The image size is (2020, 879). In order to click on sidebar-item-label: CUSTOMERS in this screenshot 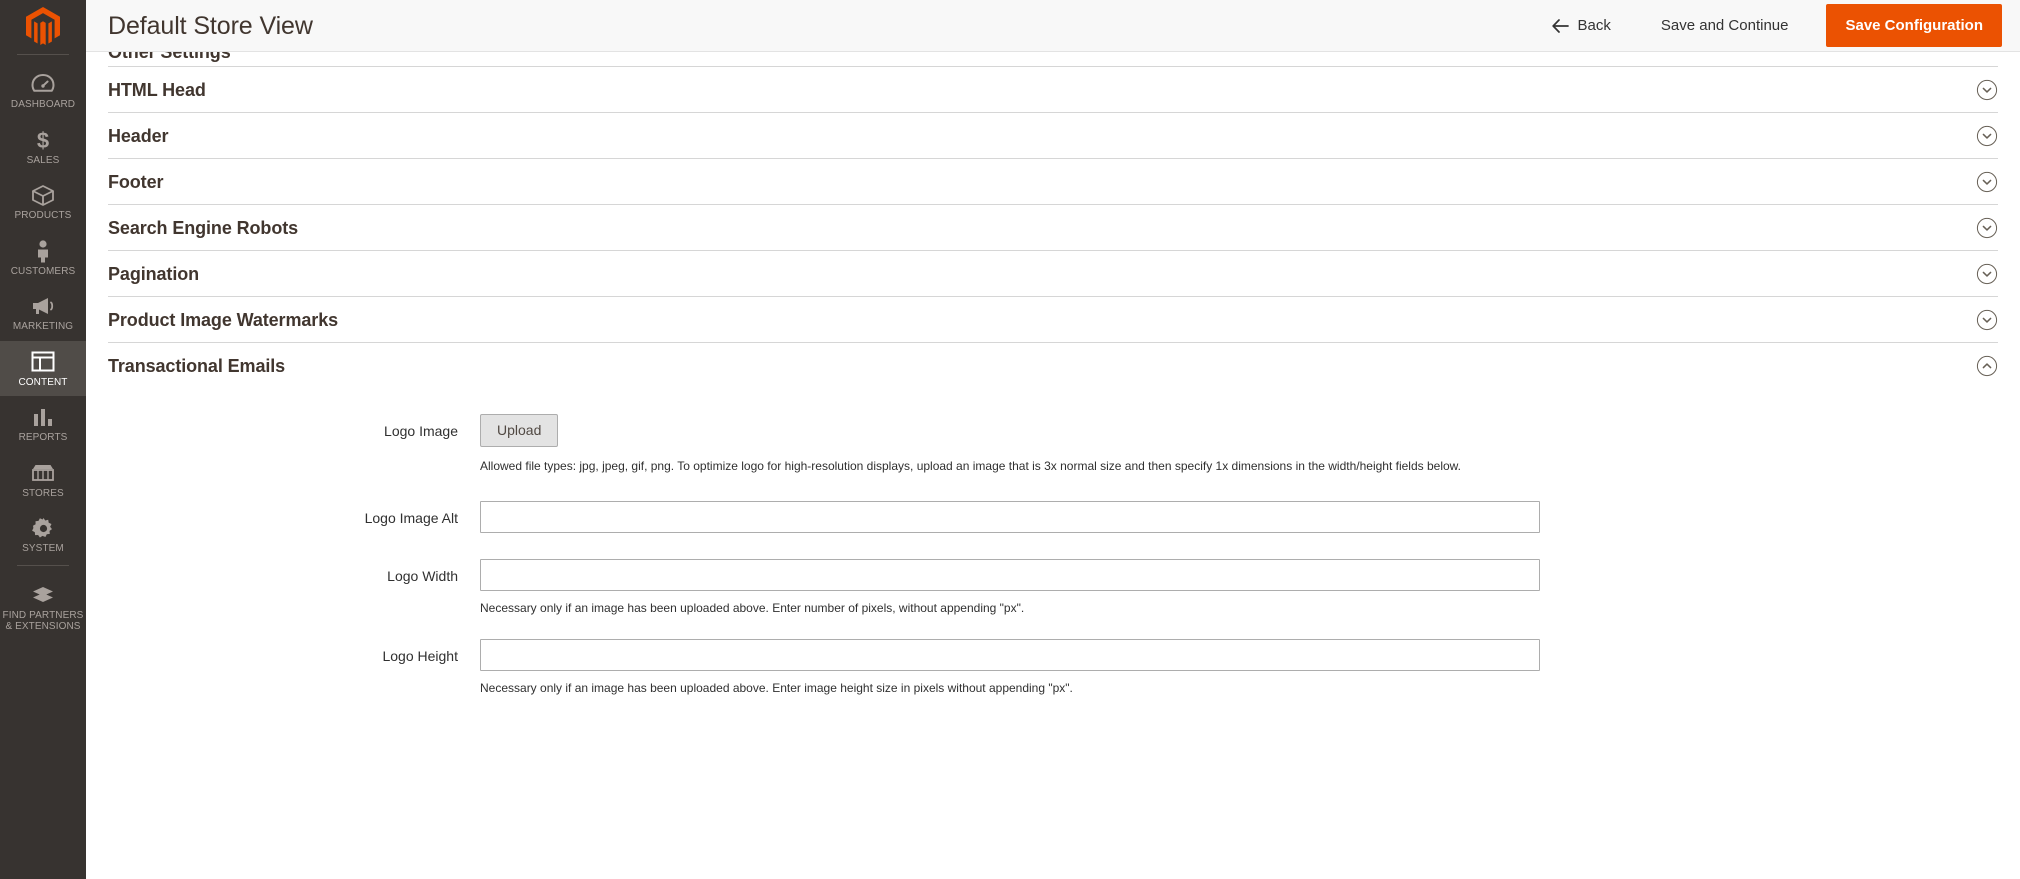, I will do `click(43, 271)`.